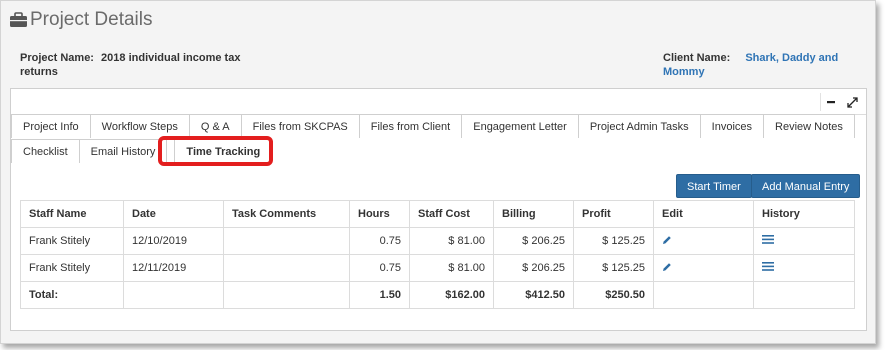 The height and width of the screenshot is (350, 885). Describe the element at coordinates (438, 102) in the screenshot. I see `panel-header` at that location.